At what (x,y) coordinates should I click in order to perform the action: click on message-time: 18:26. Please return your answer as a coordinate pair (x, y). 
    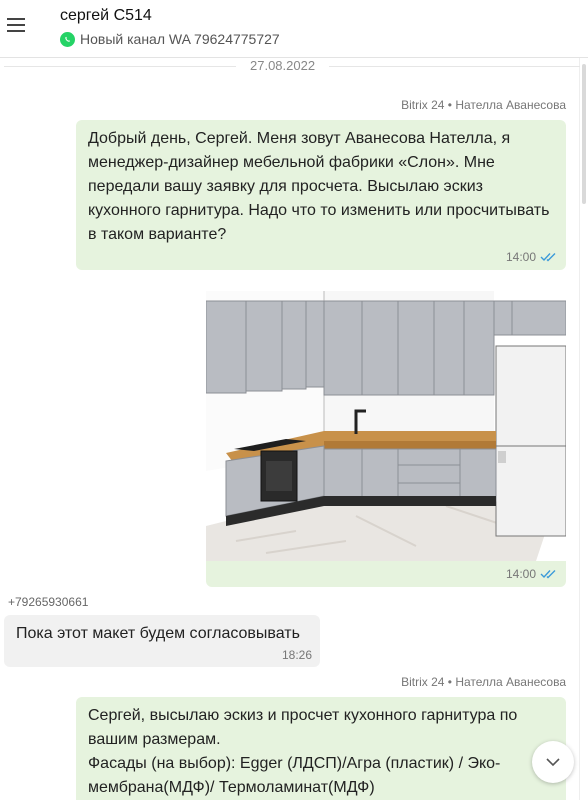
    Looking at the image, I should click on (296, 655).